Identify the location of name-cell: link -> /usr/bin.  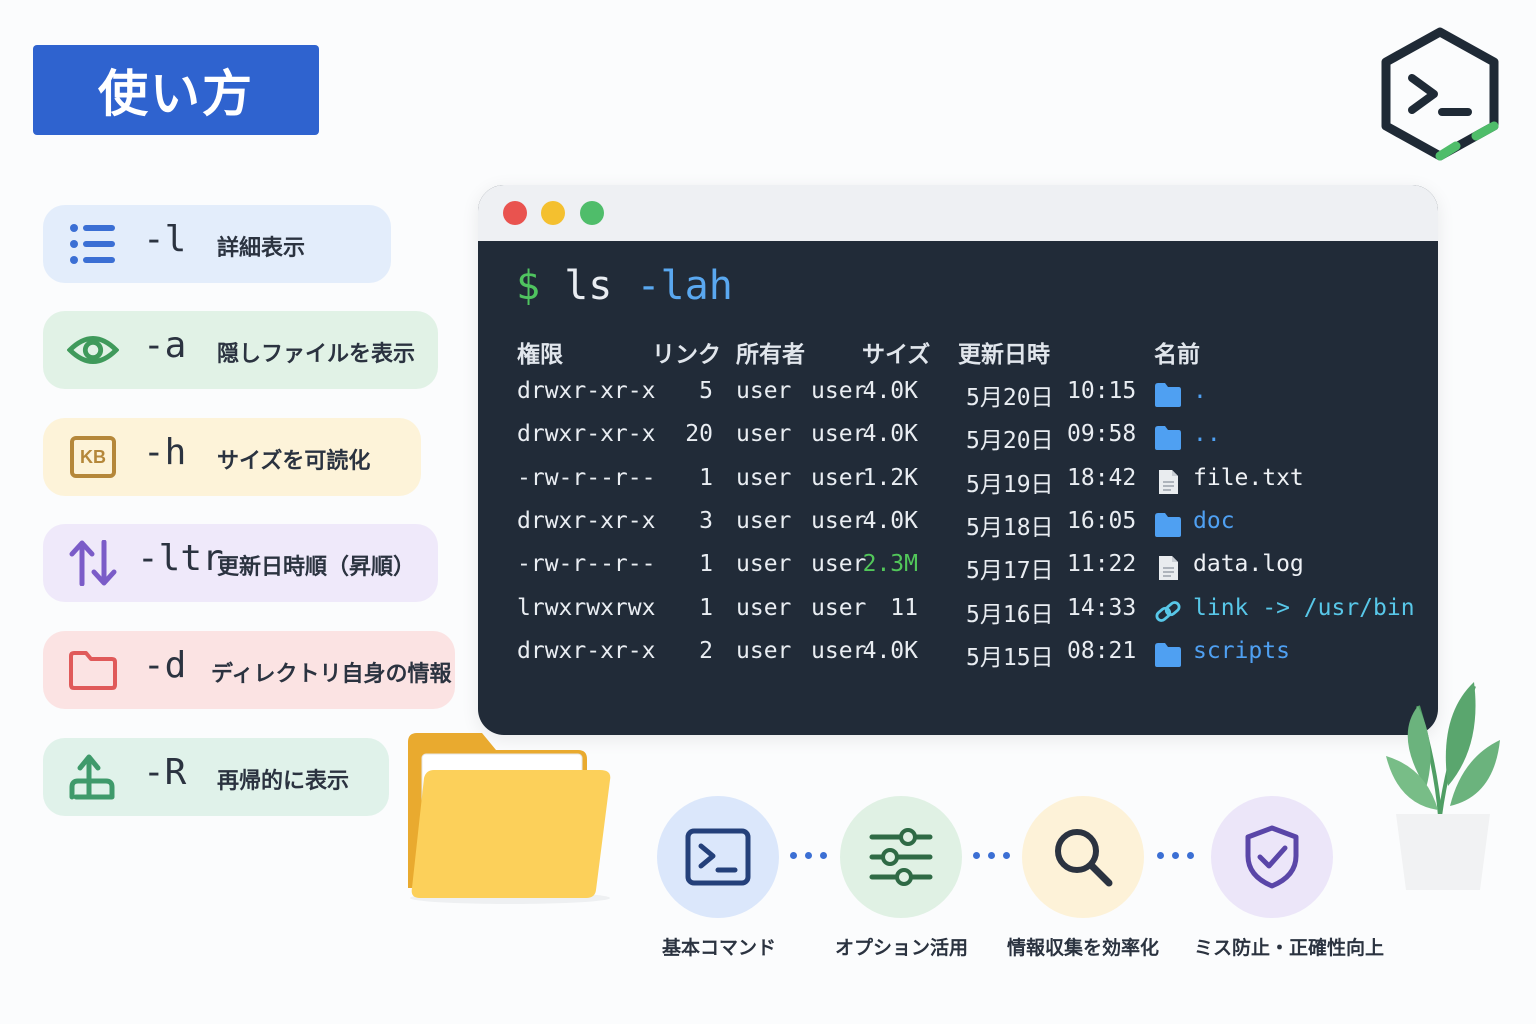
(1304, 607).